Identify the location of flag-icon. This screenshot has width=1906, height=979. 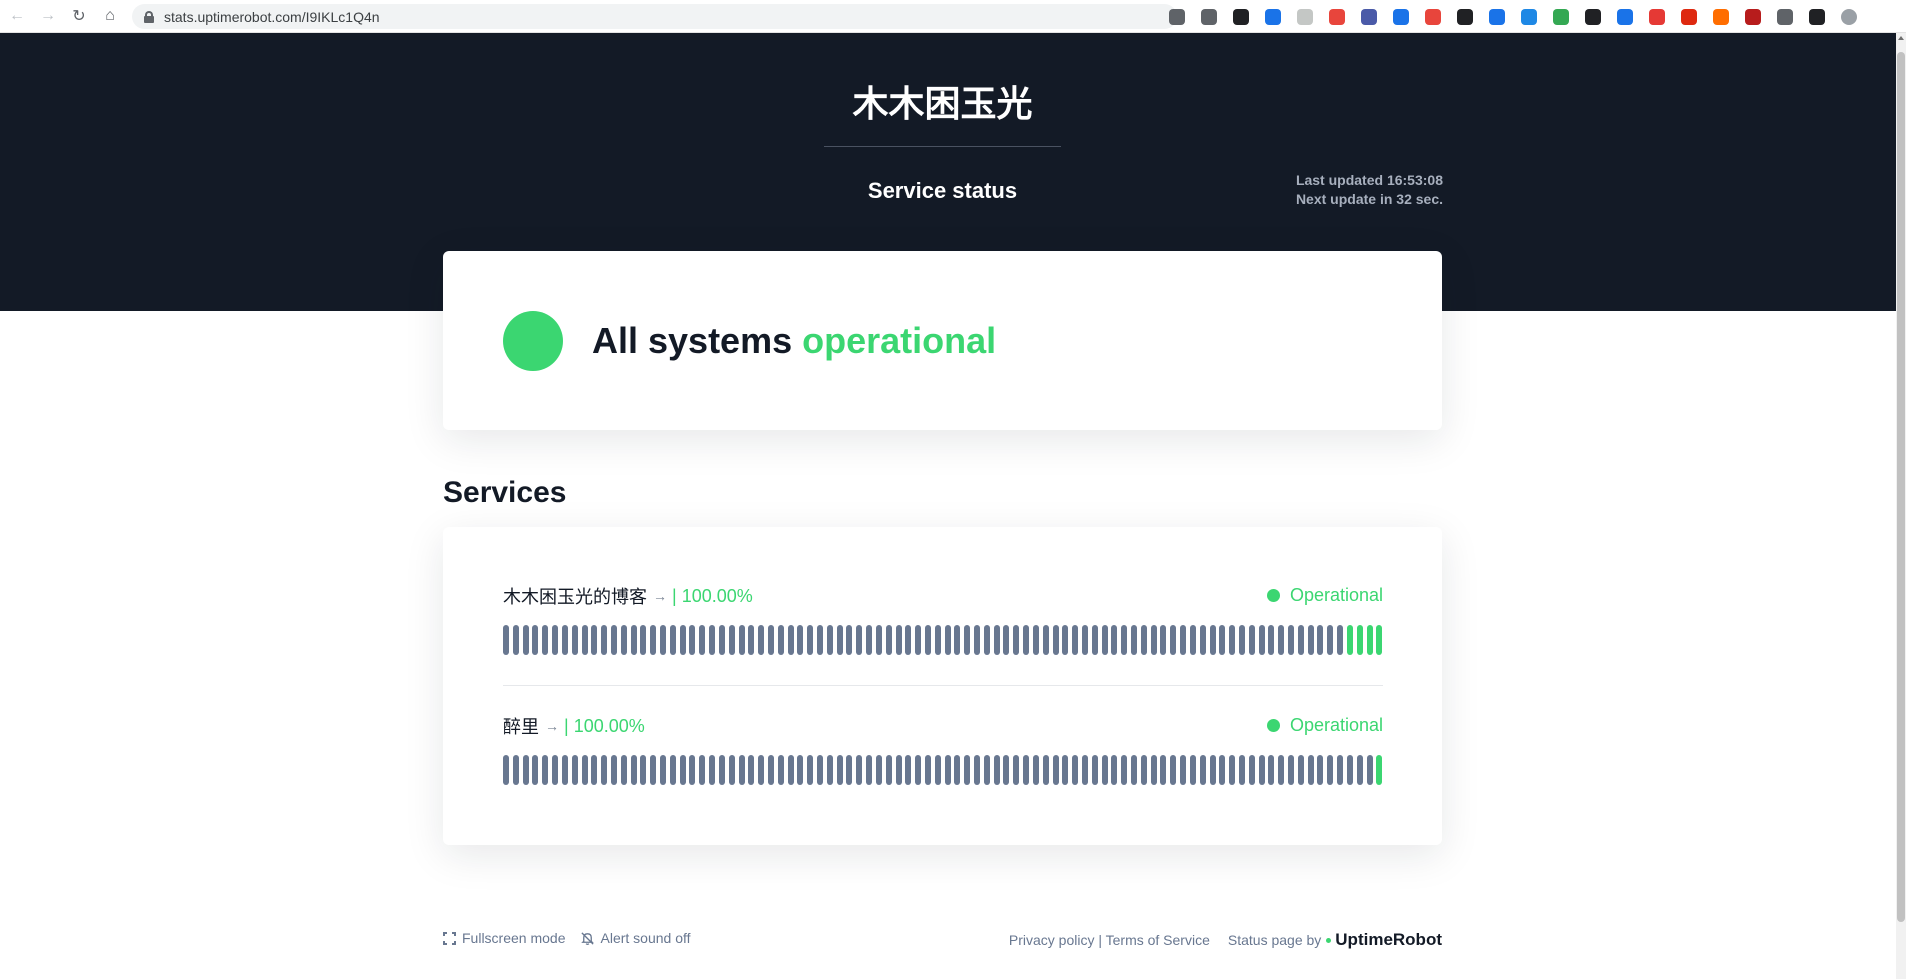
(1689, 17).